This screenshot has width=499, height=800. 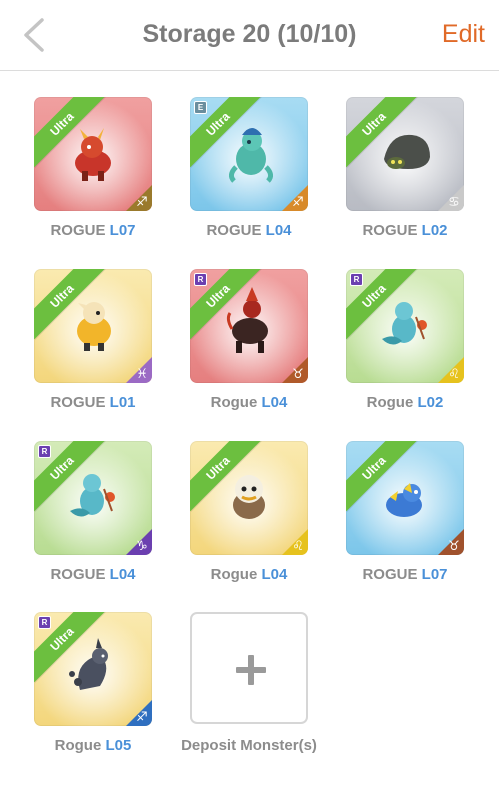 I want to click on nav-header: Storage 20 (10/10) Edit, so click(x=249, y=35).